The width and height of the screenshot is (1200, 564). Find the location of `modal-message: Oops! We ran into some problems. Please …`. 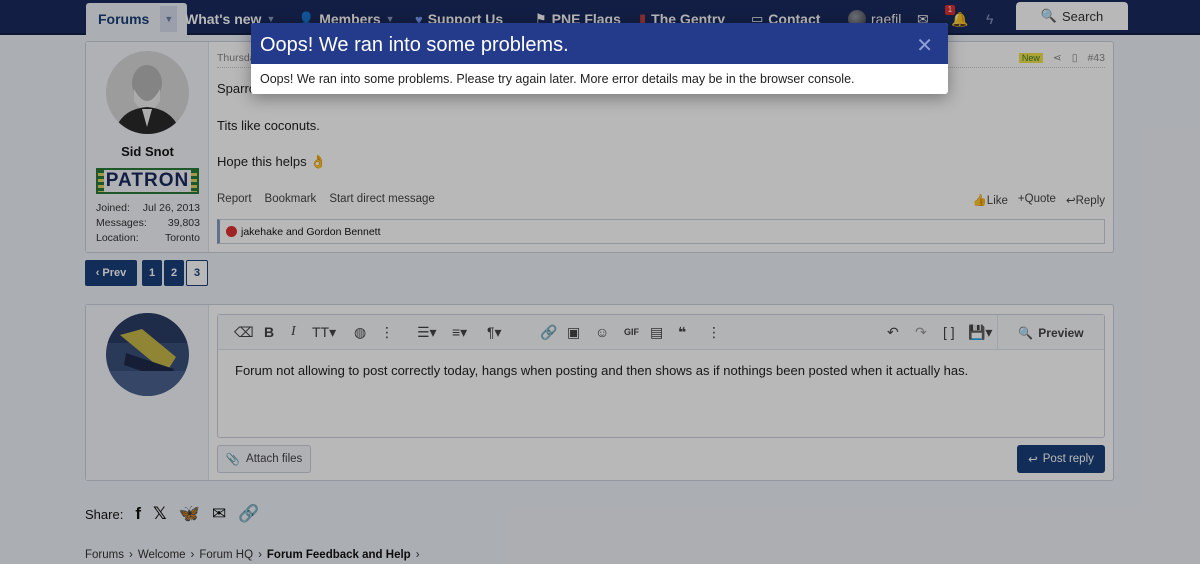

modal-message: Oops! We ran into some problems. Please … is located at coordinates (557, 79).